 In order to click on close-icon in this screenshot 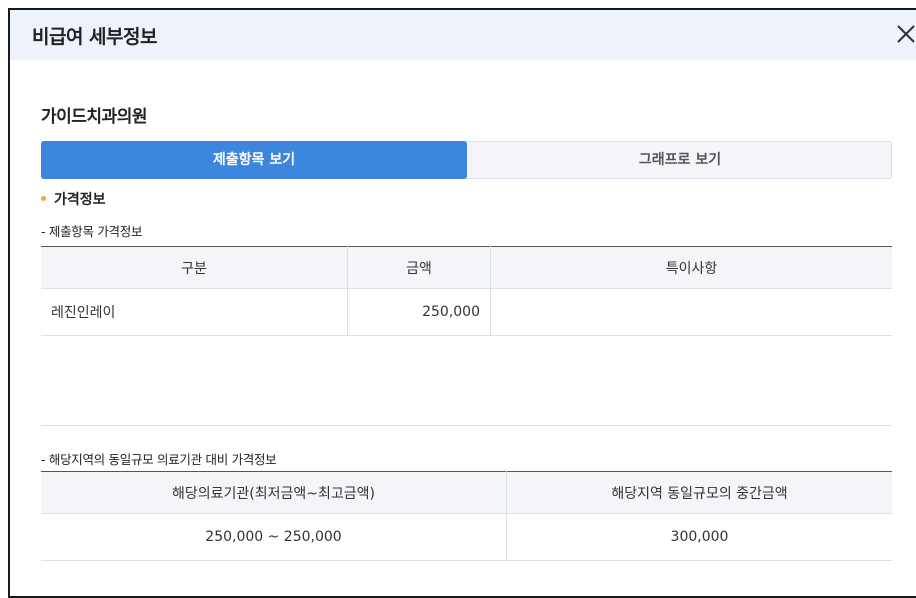, I will do `click(906, 34)`.